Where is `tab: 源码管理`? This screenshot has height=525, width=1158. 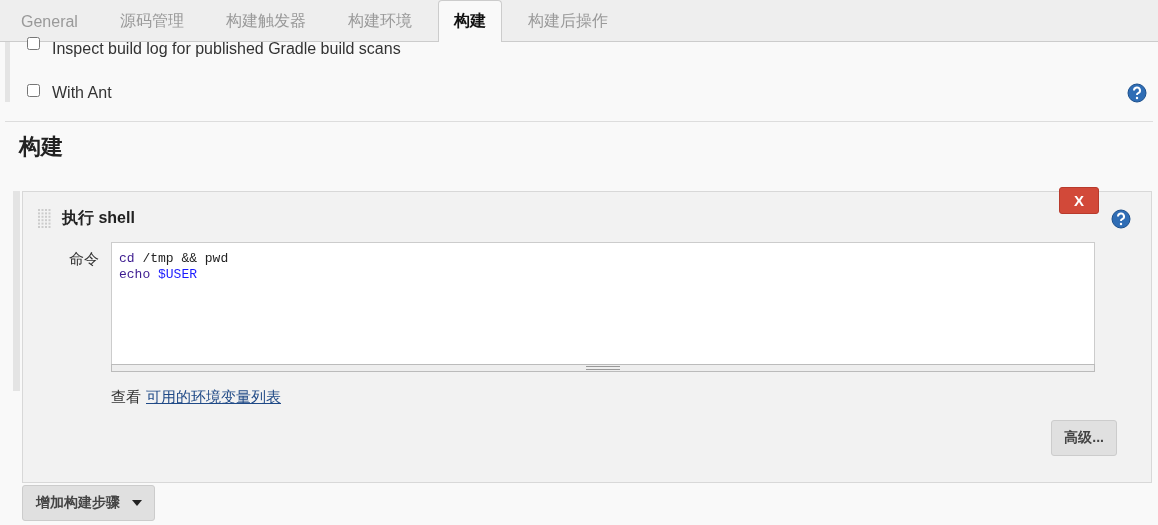
tab: 源码管理 is located at coordinates (151, 21).